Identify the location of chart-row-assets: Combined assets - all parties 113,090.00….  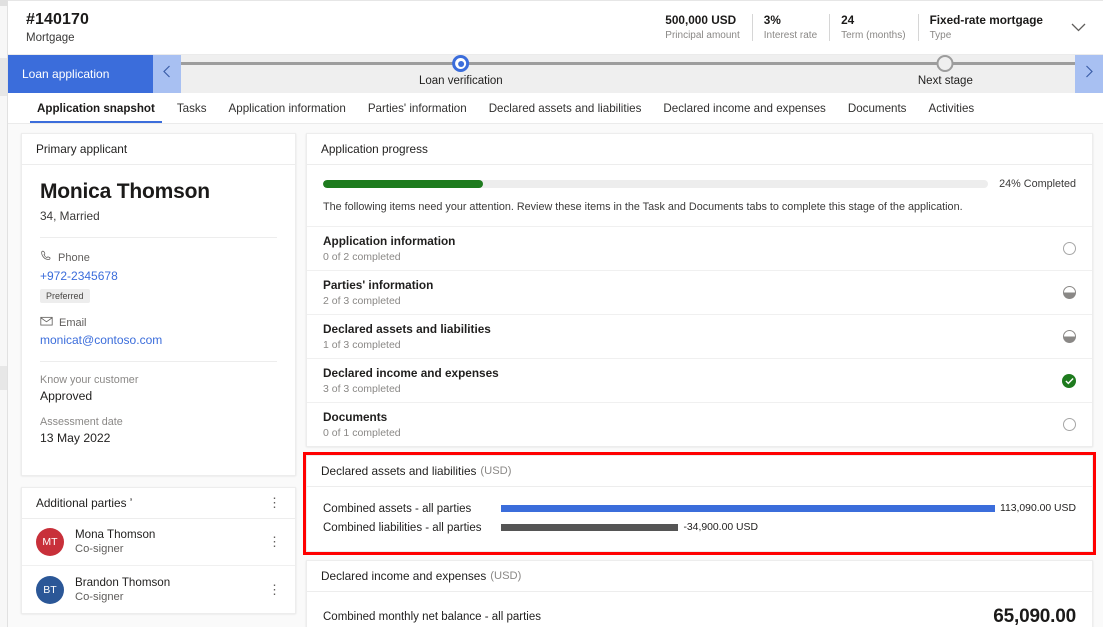
(699, 508).